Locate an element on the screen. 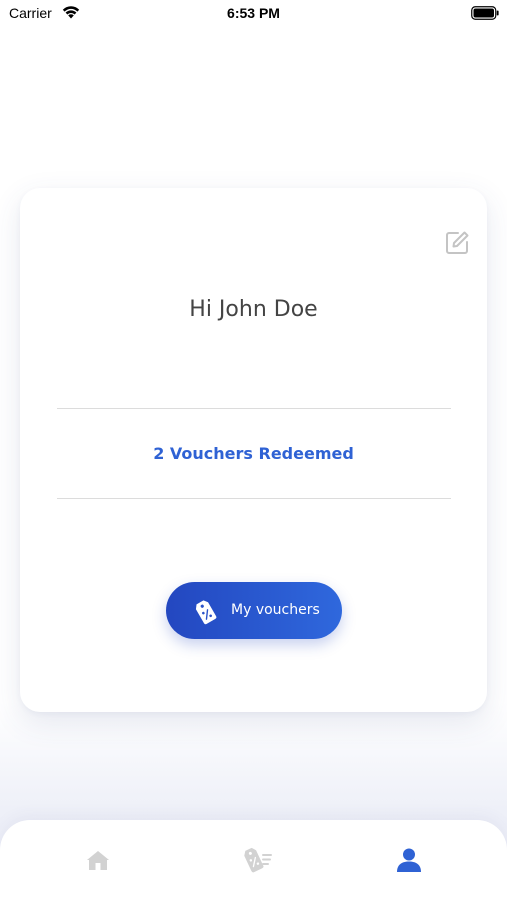 The width and height of the screenshot is (507, 900). my-vouchers-button: My vouchers is located at coordinates (254, 610).